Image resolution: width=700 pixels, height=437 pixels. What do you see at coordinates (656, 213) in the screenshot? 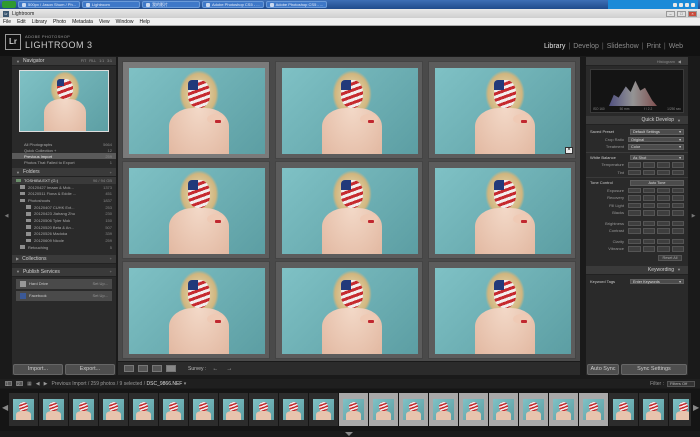
I see `blacks-steppers` at bounding box center [656, 213].